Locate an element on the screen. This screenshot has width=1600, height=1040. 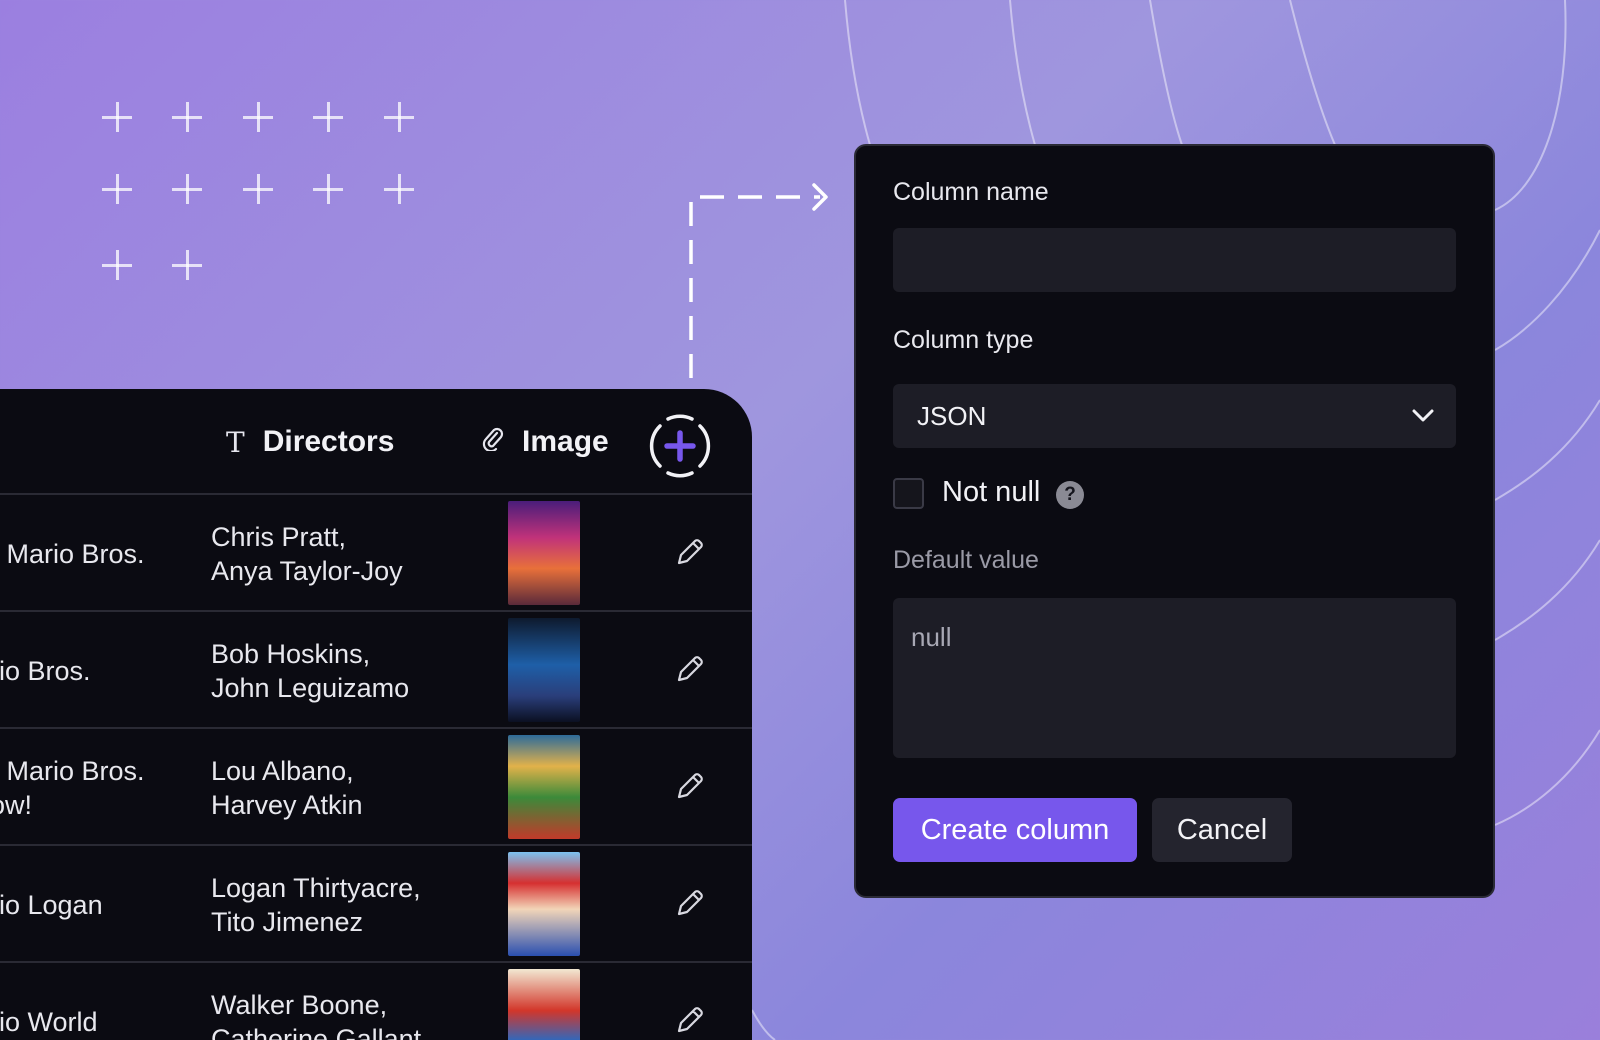
column-name-input is located at coordinates (1174, 260).